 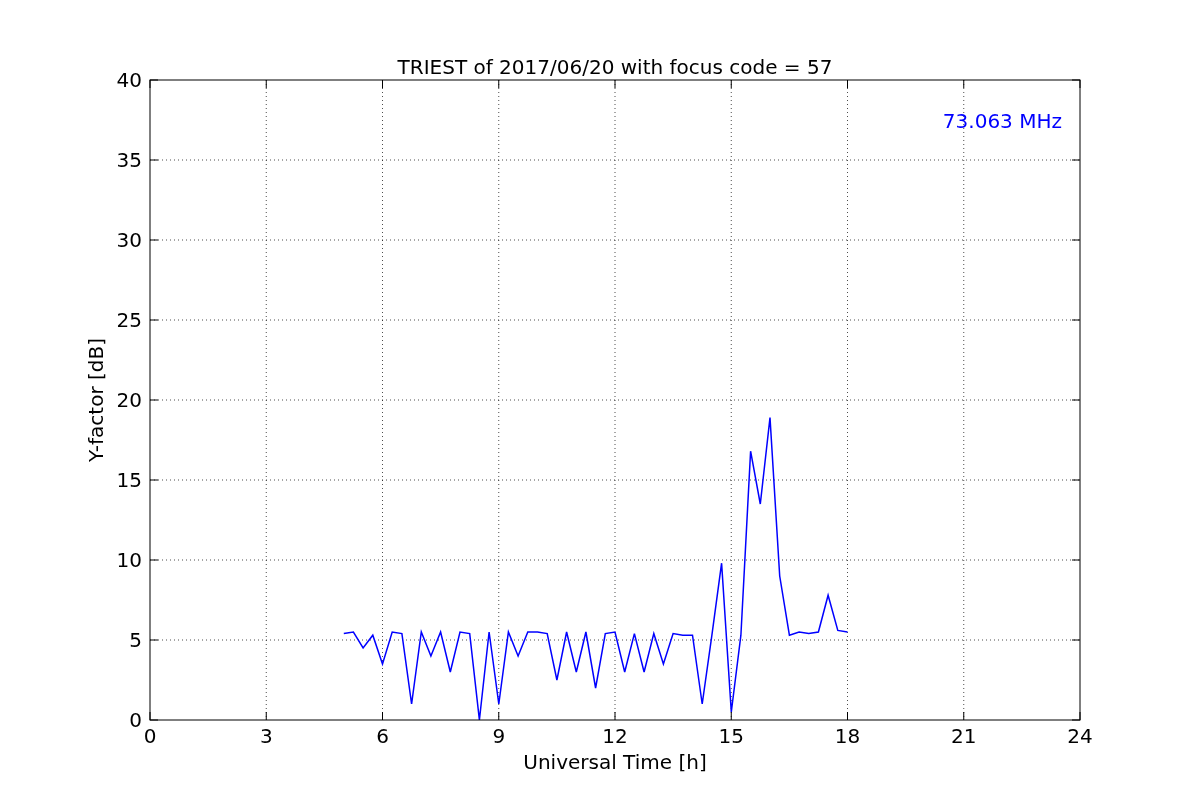 I want to click on x-tick-label: 12, so click(x=615, y=736).